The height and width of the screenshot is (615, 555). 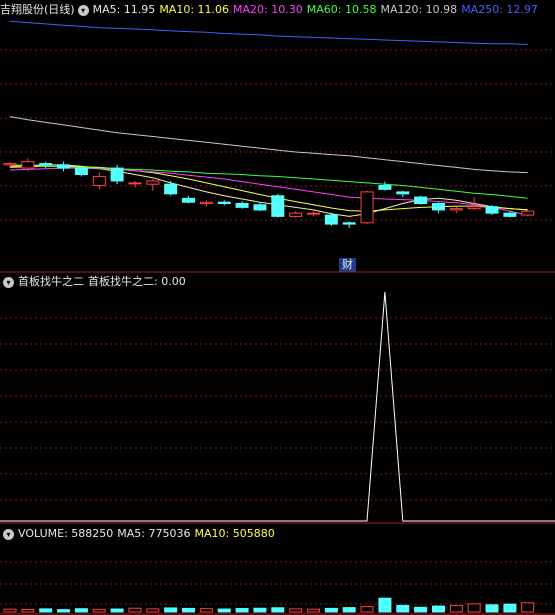 I want to click on ma-line-ma20, so click(x=268, y=191).